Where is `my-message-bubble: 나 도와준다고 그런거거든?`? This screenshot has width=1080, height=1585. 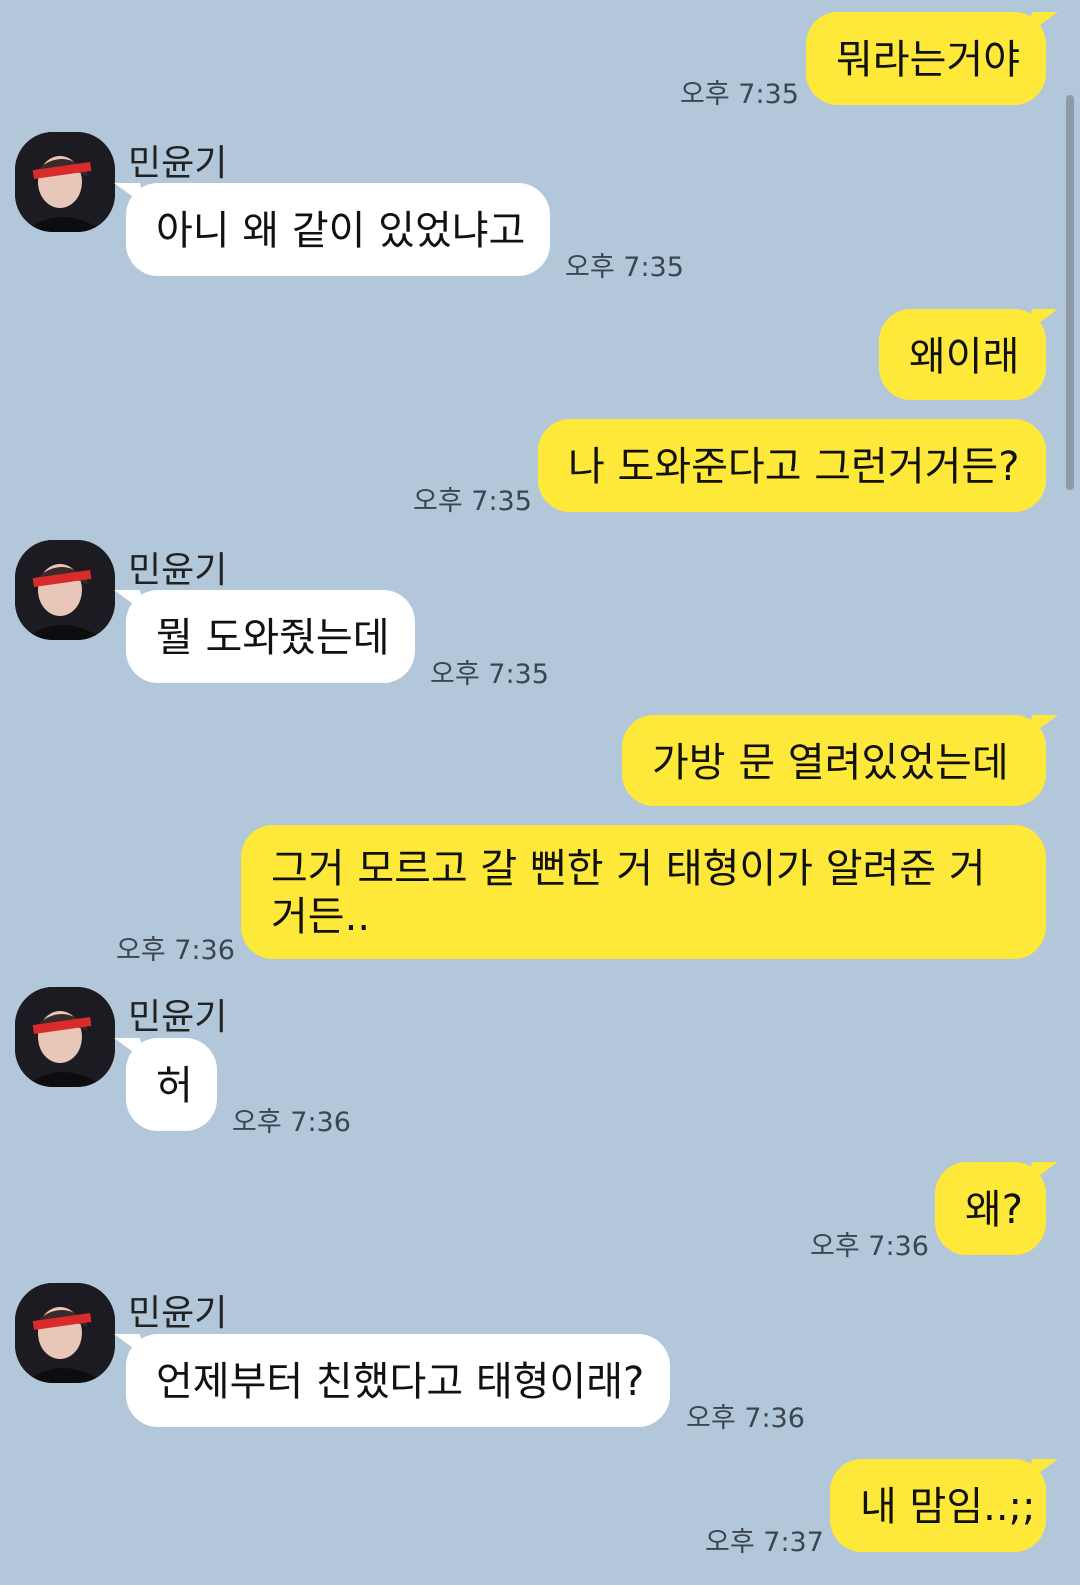 my-message-bubble: 나 도와준다고 그런거거든? is located at coordinates (792, 465).